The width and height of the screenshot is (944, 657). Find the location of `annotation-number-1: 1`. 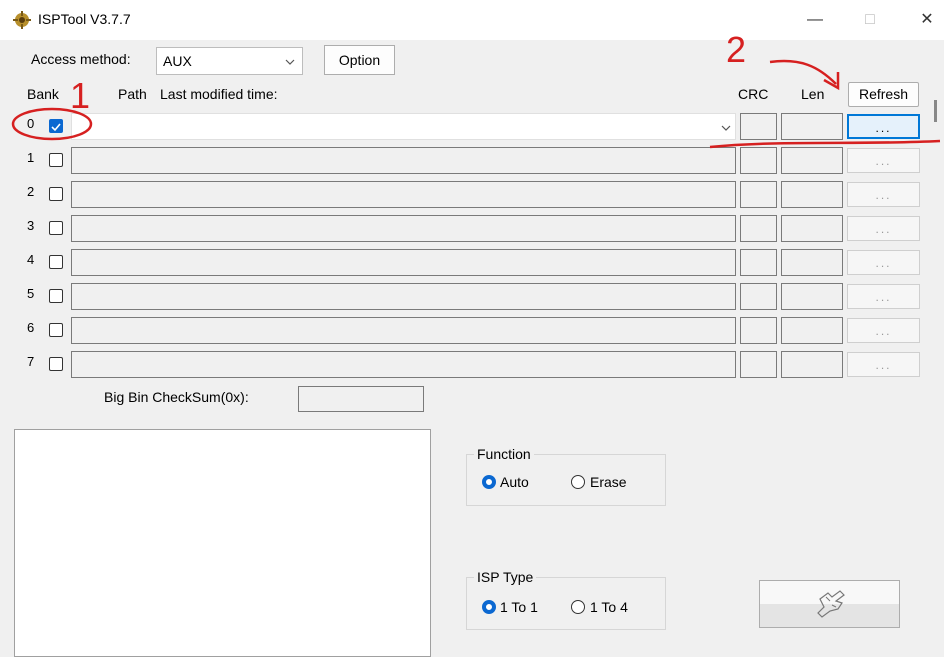

annotation-number-1: 1 is located at coordinates (80, 95).